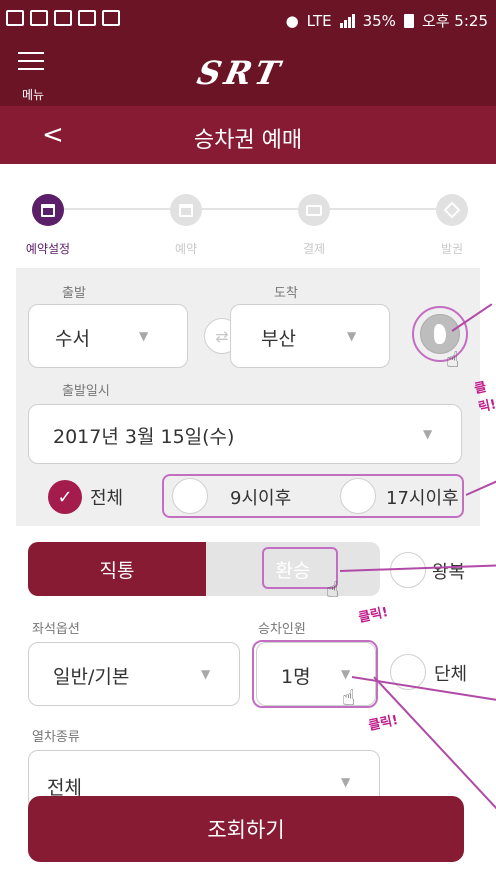  I want to click on menu-button: 메뉴, so click(36, 77).